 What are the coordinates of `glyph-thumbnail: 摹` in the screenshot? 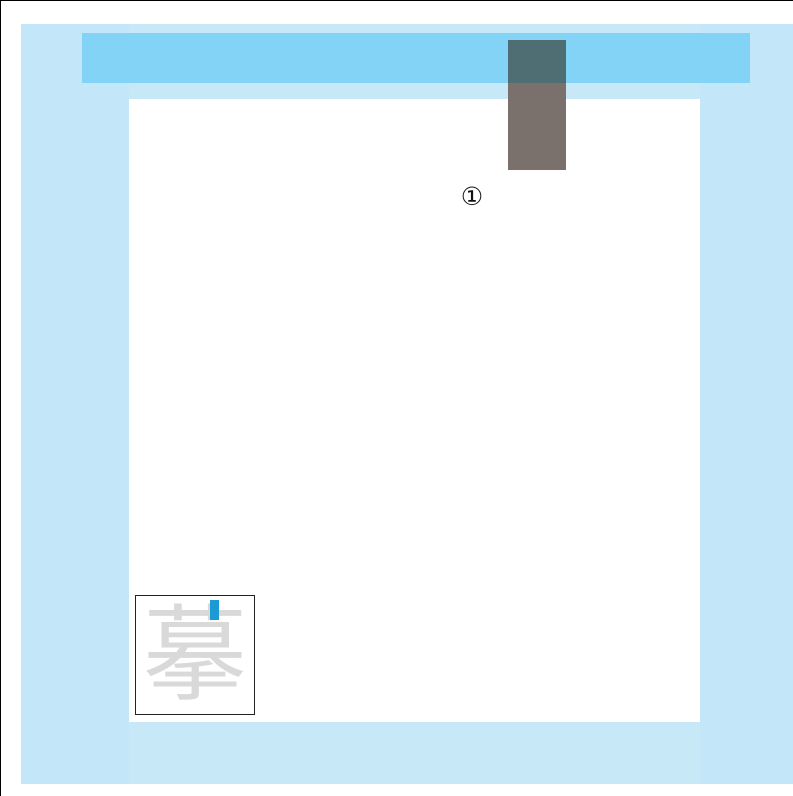 It's located at (195, 655).